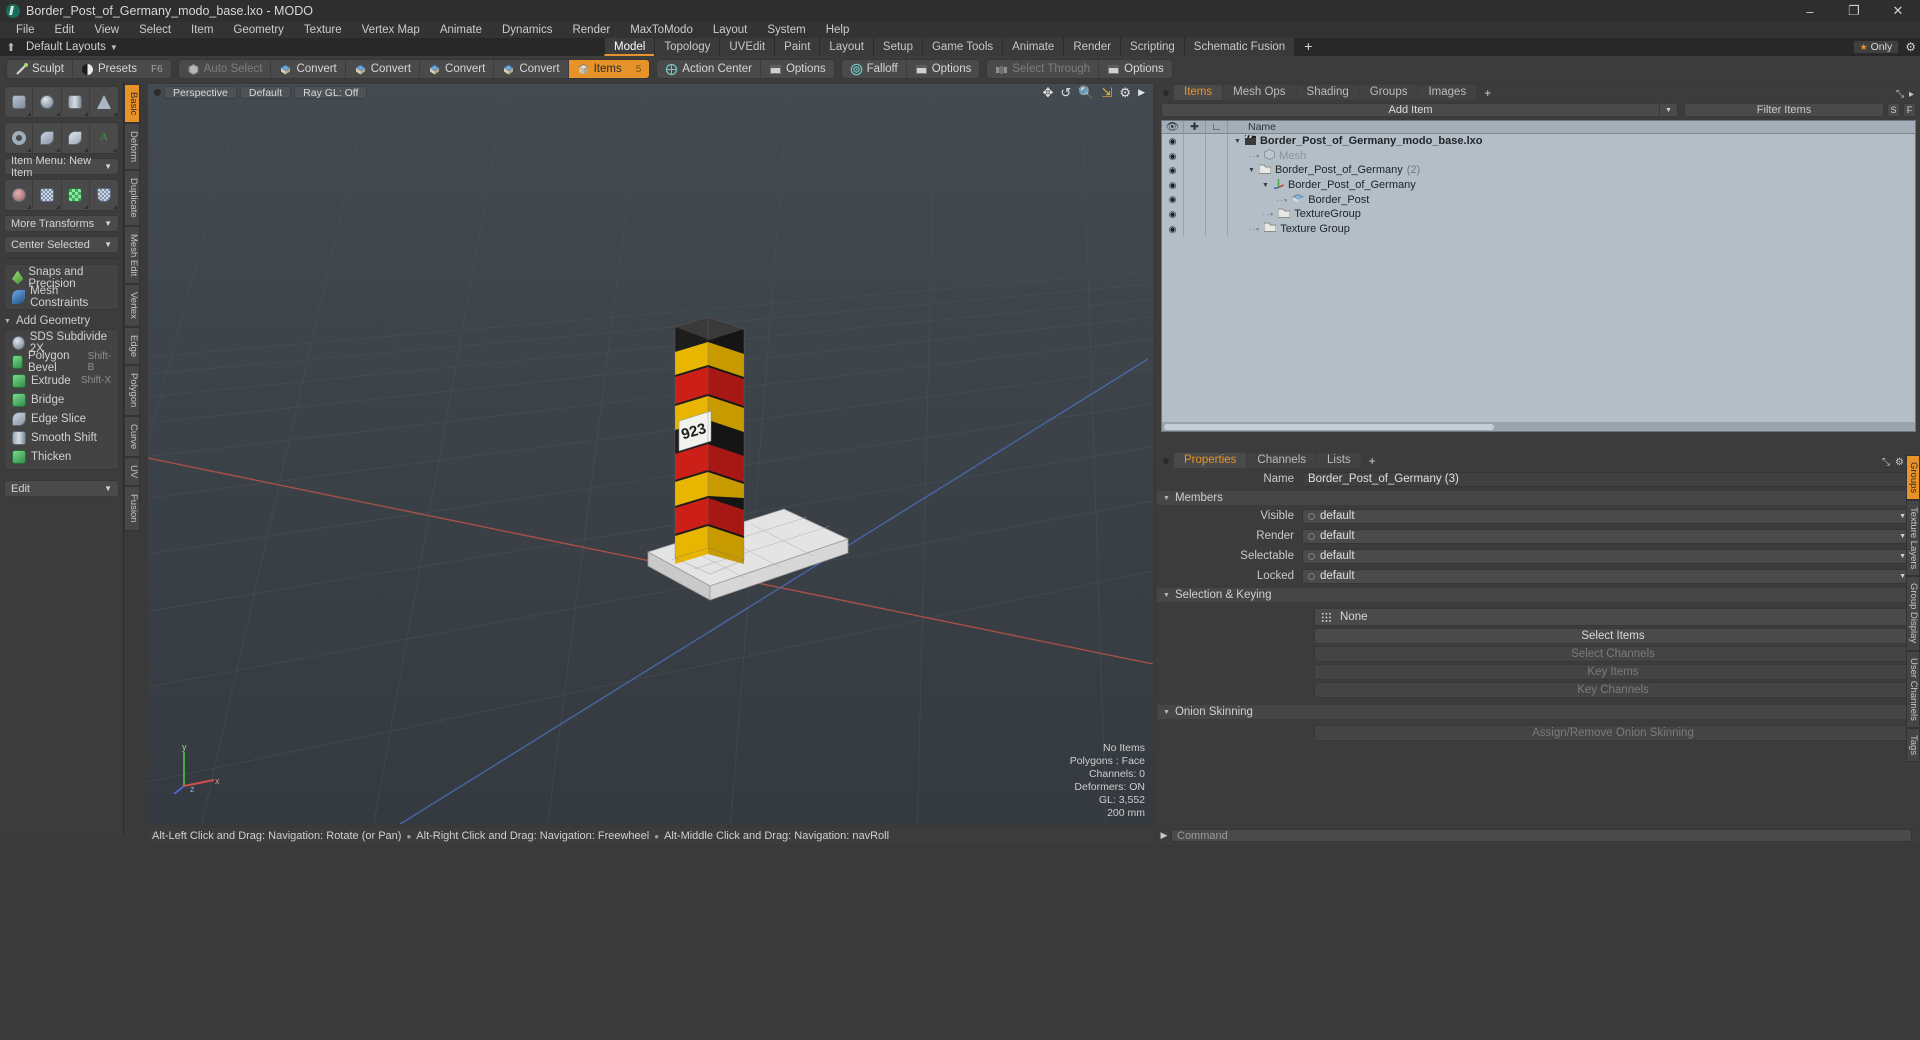  Describe the element at coordinates (47, 138) in the screenshot. I see `spiral-primitive-icon` at that location.